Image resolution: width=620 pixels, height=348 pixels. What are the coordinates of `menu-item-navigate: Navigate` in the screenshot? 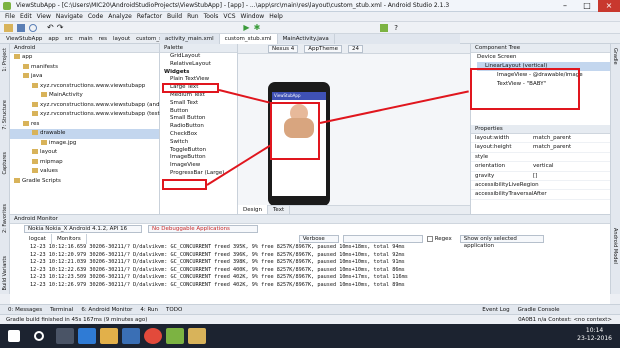 It's located at (69, 16).